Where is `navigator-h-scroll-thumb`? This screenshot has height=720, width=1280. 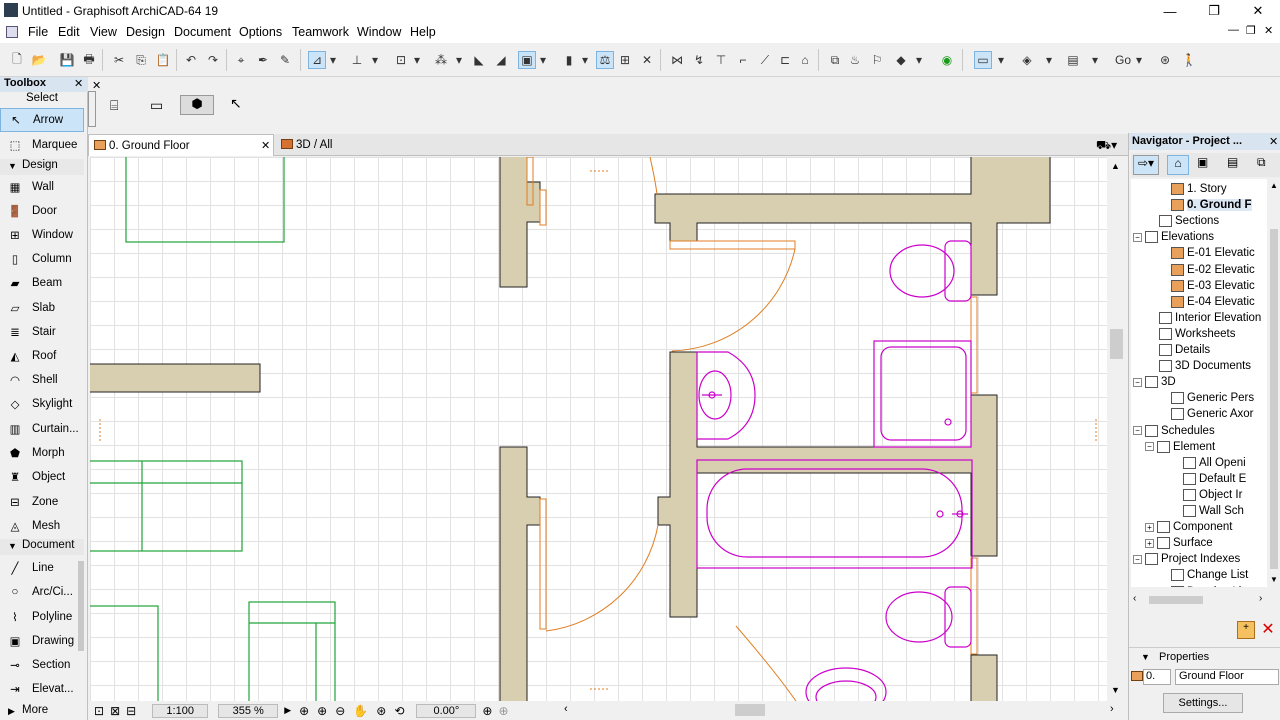 navigator-h-scroll-thumb is located at coordinates (1176, 600).